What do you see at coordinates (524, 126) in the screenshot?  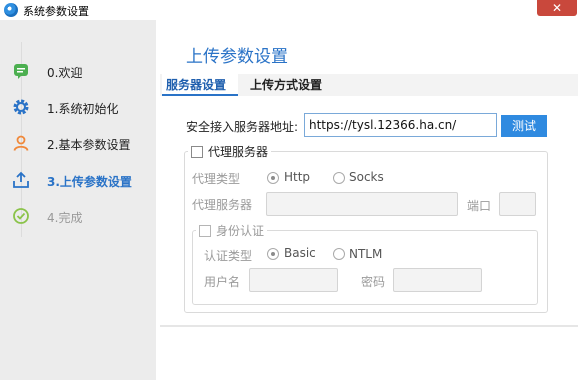 I see `test-button: 测试` at bounding box center [524, 126].